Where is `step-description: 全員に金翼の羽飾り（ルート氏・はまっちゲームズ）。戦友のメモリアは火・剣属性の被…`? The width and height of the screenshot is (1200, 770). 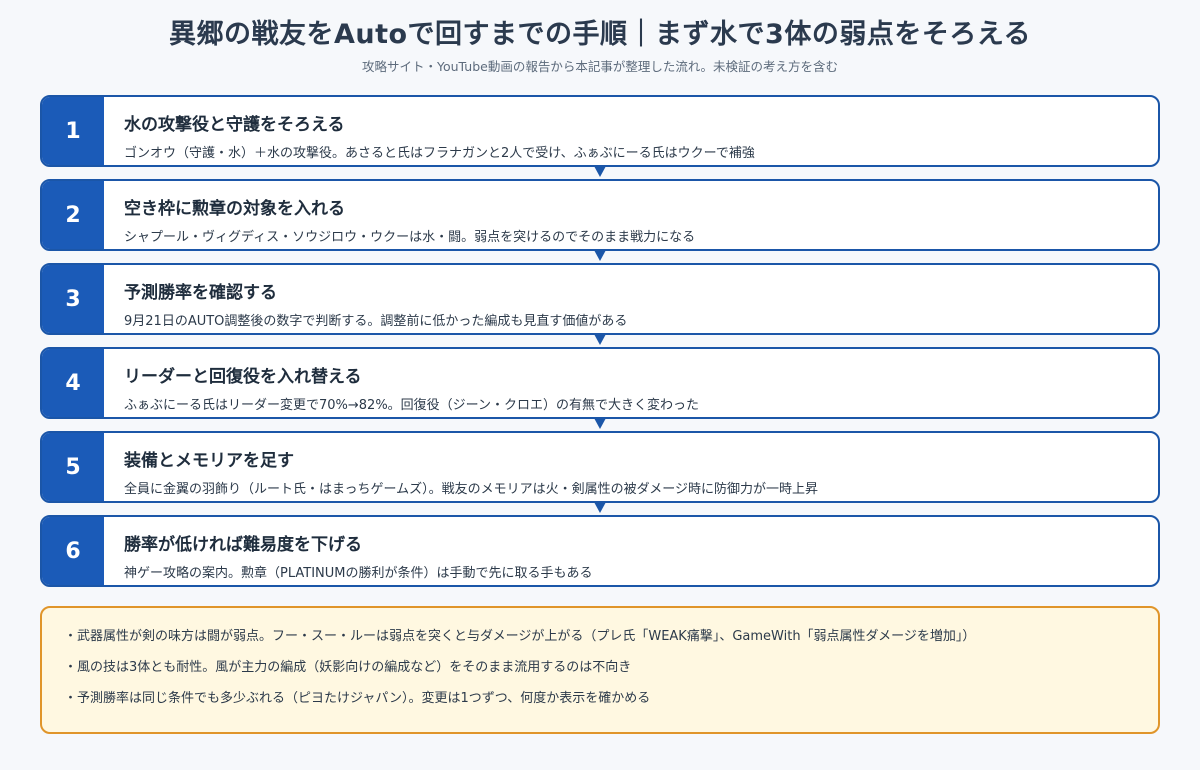
step-description: 全員に金翼の羽飾り（ルート氏・はまっちゲームズ）。戦友のメモリアは火・剣属性の被… is located at coordinates (471, 489).